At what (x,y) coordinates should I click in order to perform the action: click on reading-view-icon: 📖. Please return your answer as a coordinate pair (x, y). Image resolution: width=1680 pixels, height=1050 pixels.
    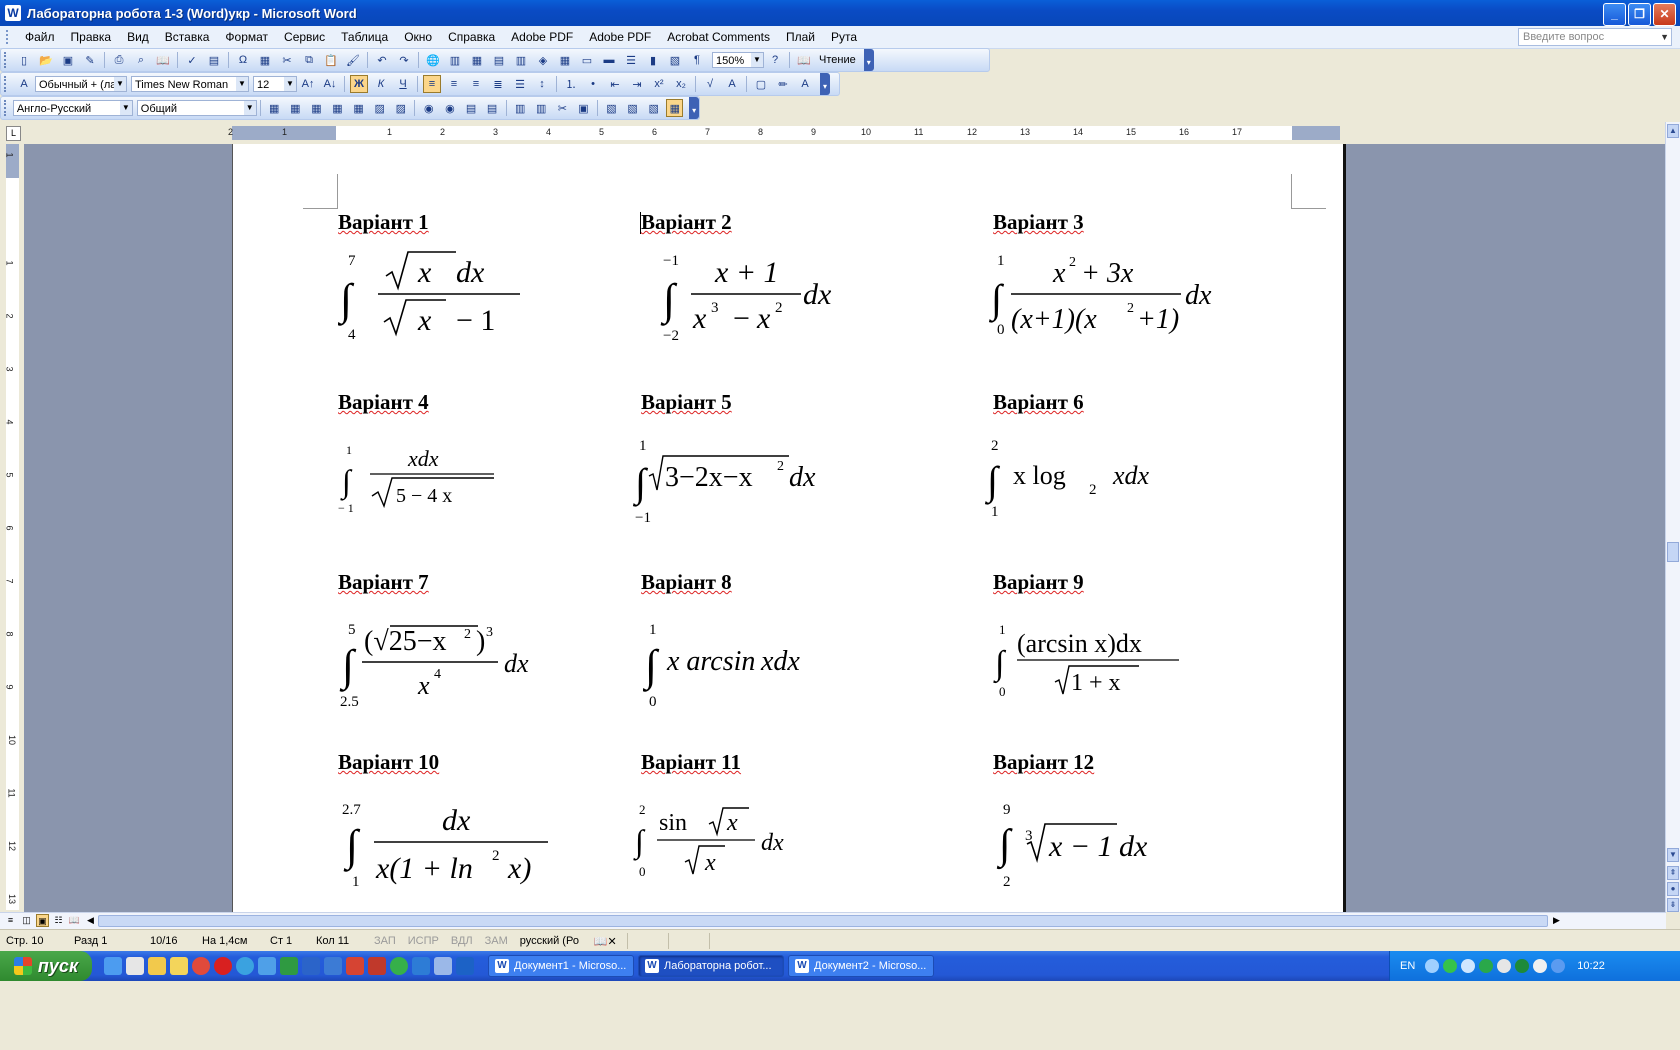
    Looking at the image, I should click on (74, 920).